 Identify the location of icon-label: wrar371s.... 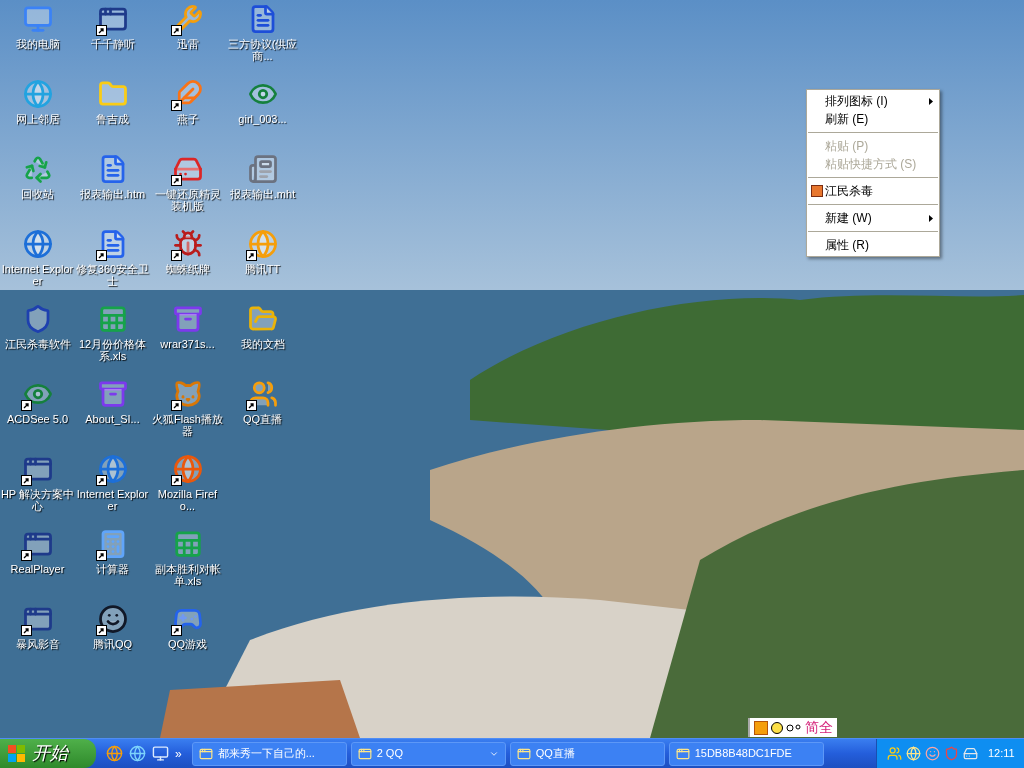
(187, 344).